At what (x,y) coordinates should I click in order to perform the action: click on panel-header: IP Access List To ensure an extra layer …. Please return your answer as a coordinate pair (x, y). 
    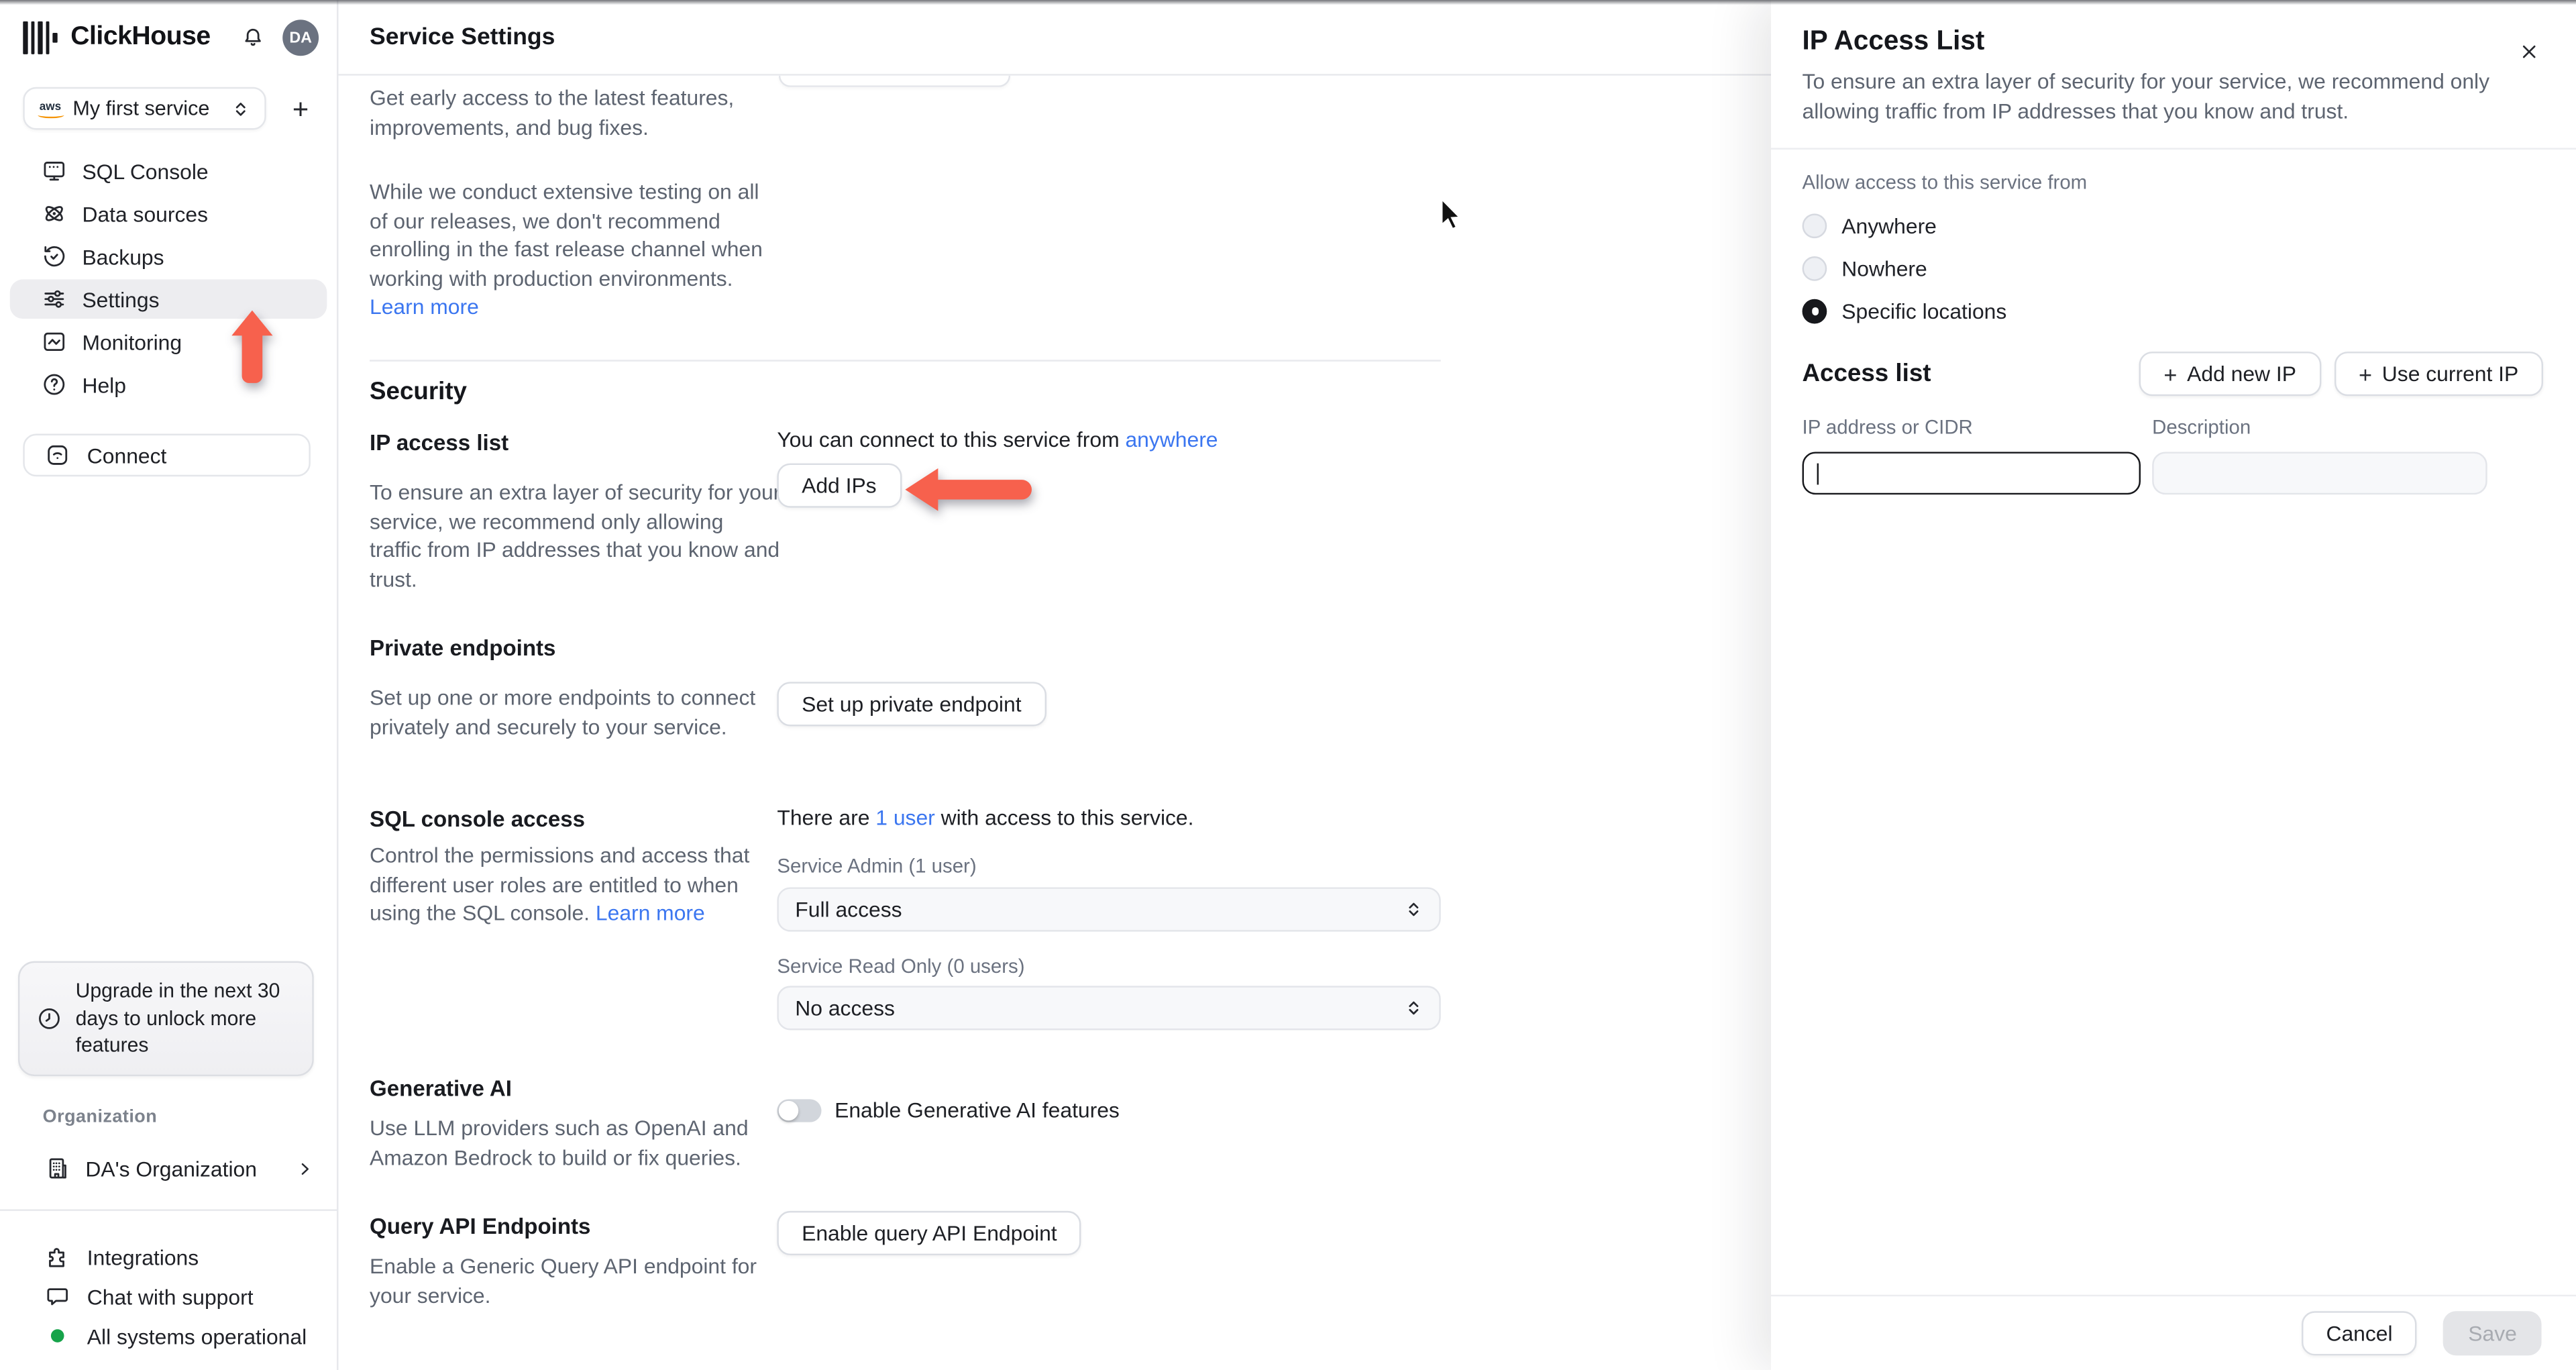
    Looking at the image, I should click on (2173, 75).